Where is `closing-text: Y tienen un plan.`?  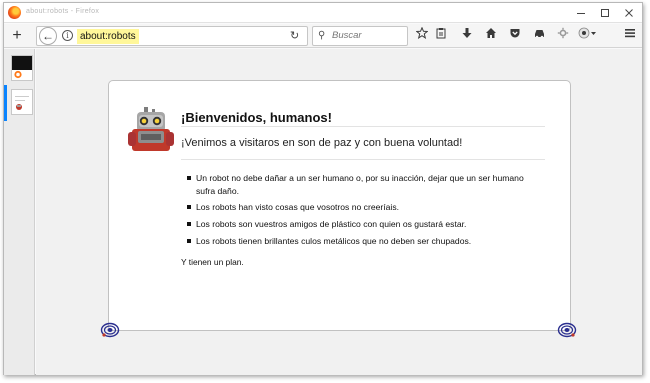
closing-text: Y tienen un plan. is located at coordinates (212, 262).